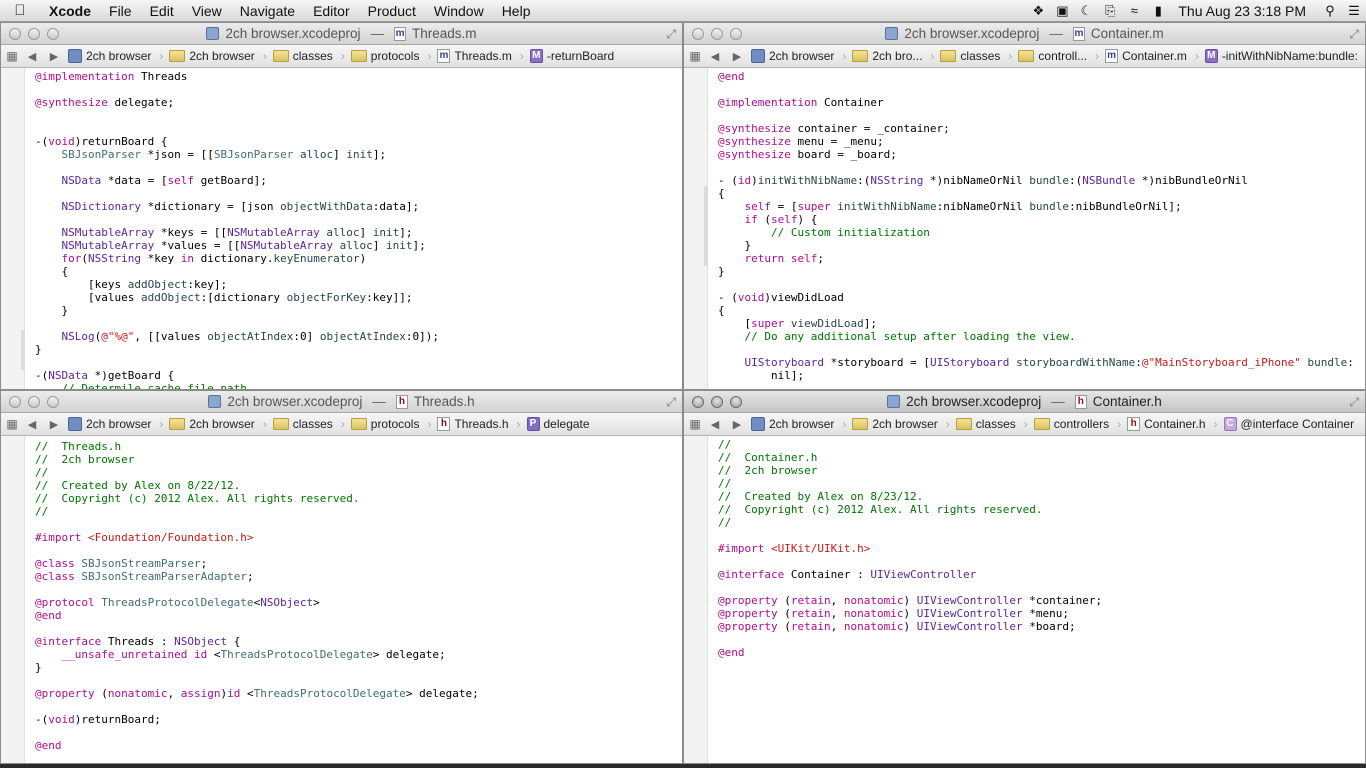 The width and height of the screenshot is (1366, 768). I want to click on code-line: // Custom initialization, so click(1039, 232).